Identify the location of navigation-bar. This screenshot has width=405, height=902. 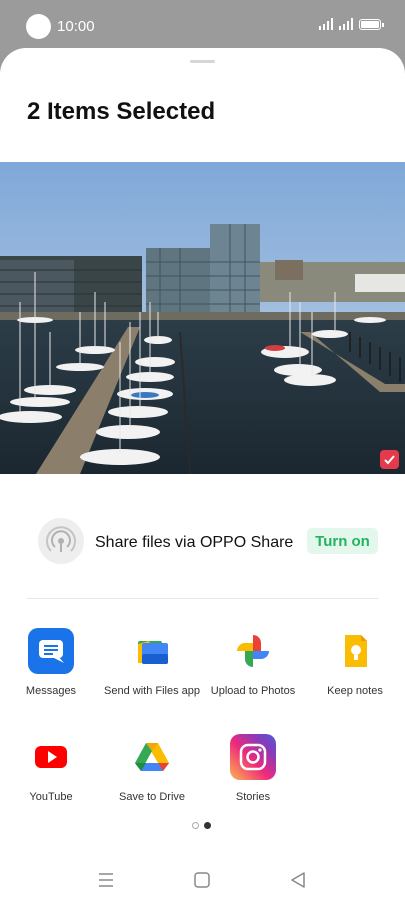
(202, 881).